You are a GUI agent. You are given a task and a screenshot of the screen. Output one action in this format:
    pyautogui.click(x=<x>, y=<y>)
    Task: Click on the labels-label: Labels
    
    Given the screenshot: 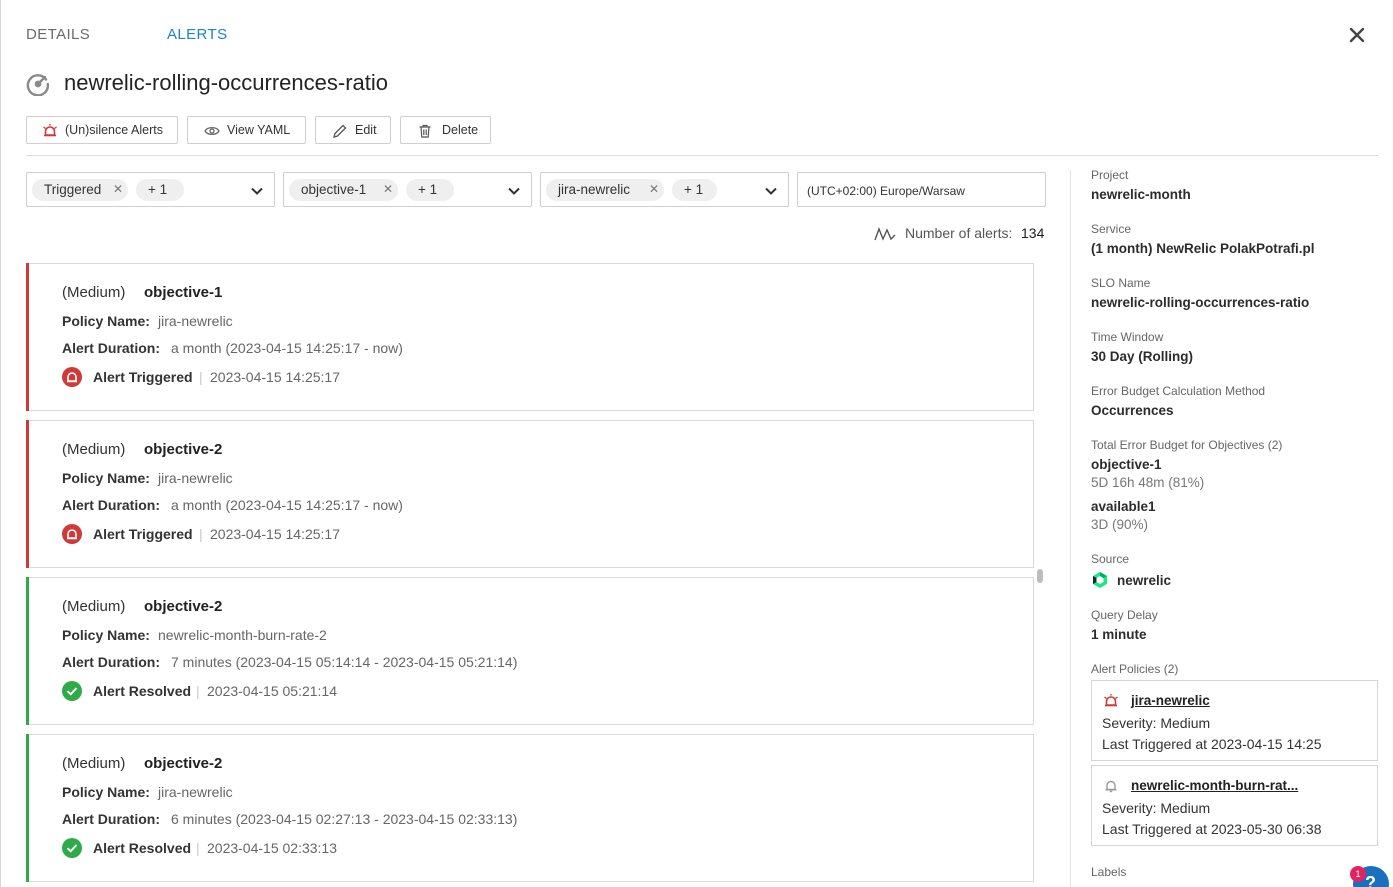 What is the action you would take?
    pyautogui.click(x=1109, y=872)
    